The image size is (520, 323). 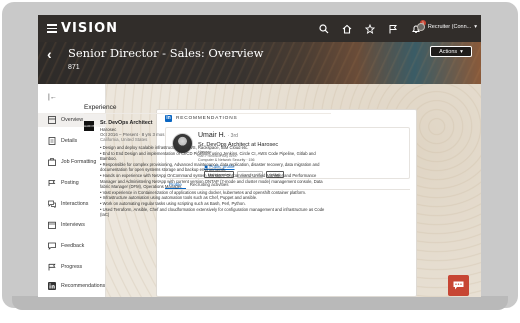 I want to click on sidebar-item-recommendations: Recommendations, so click(x=72, y=286).